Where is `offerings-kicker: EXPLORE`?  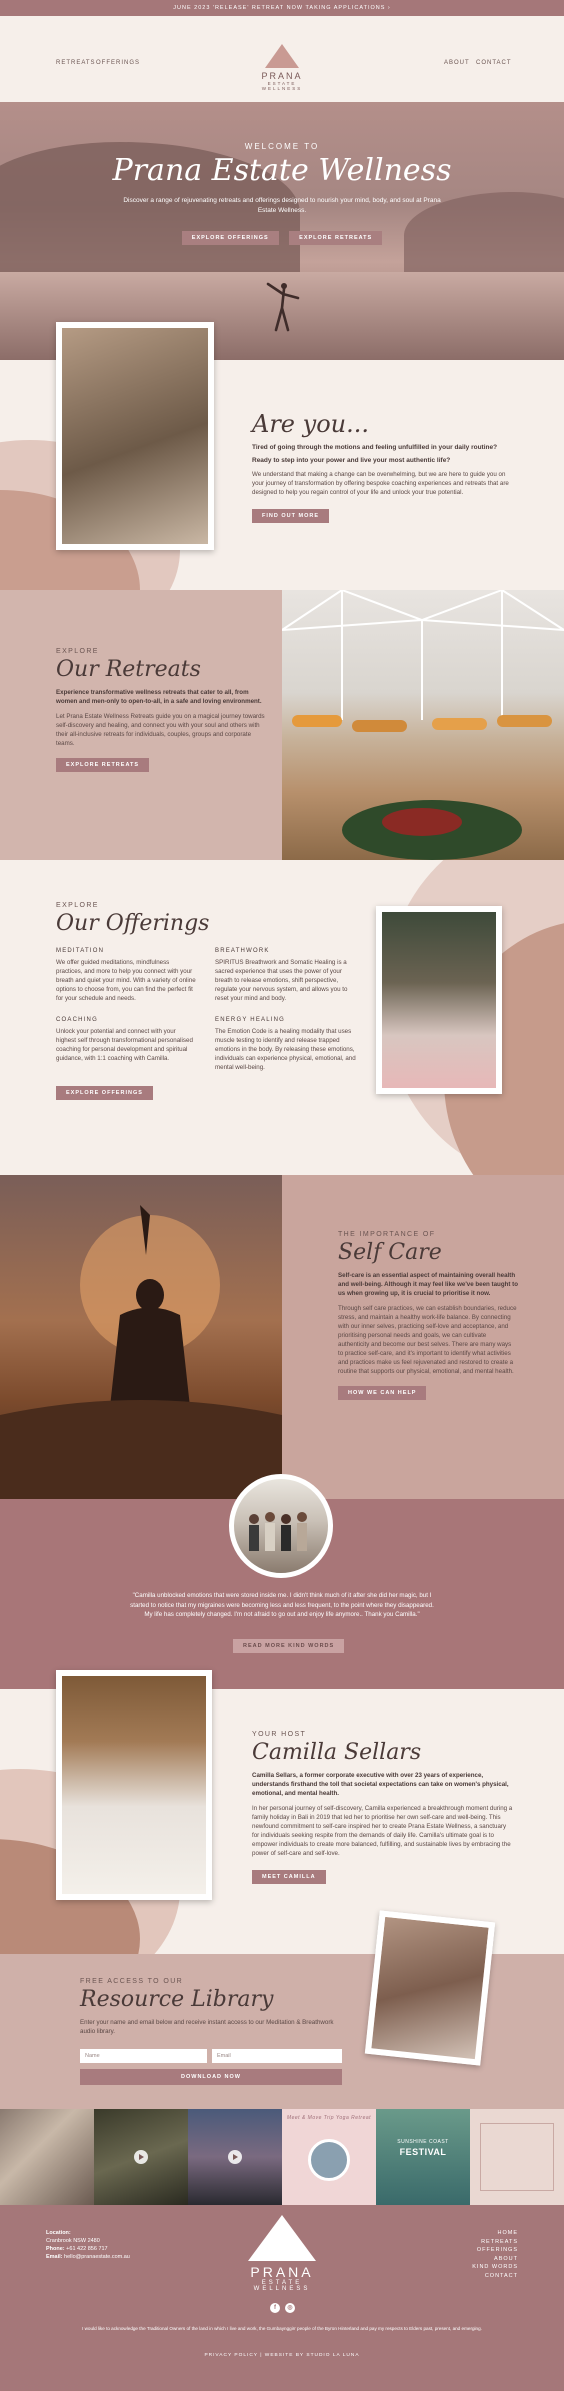
offerings-kicker: EXPLORE is located at coordinates (77, 905).